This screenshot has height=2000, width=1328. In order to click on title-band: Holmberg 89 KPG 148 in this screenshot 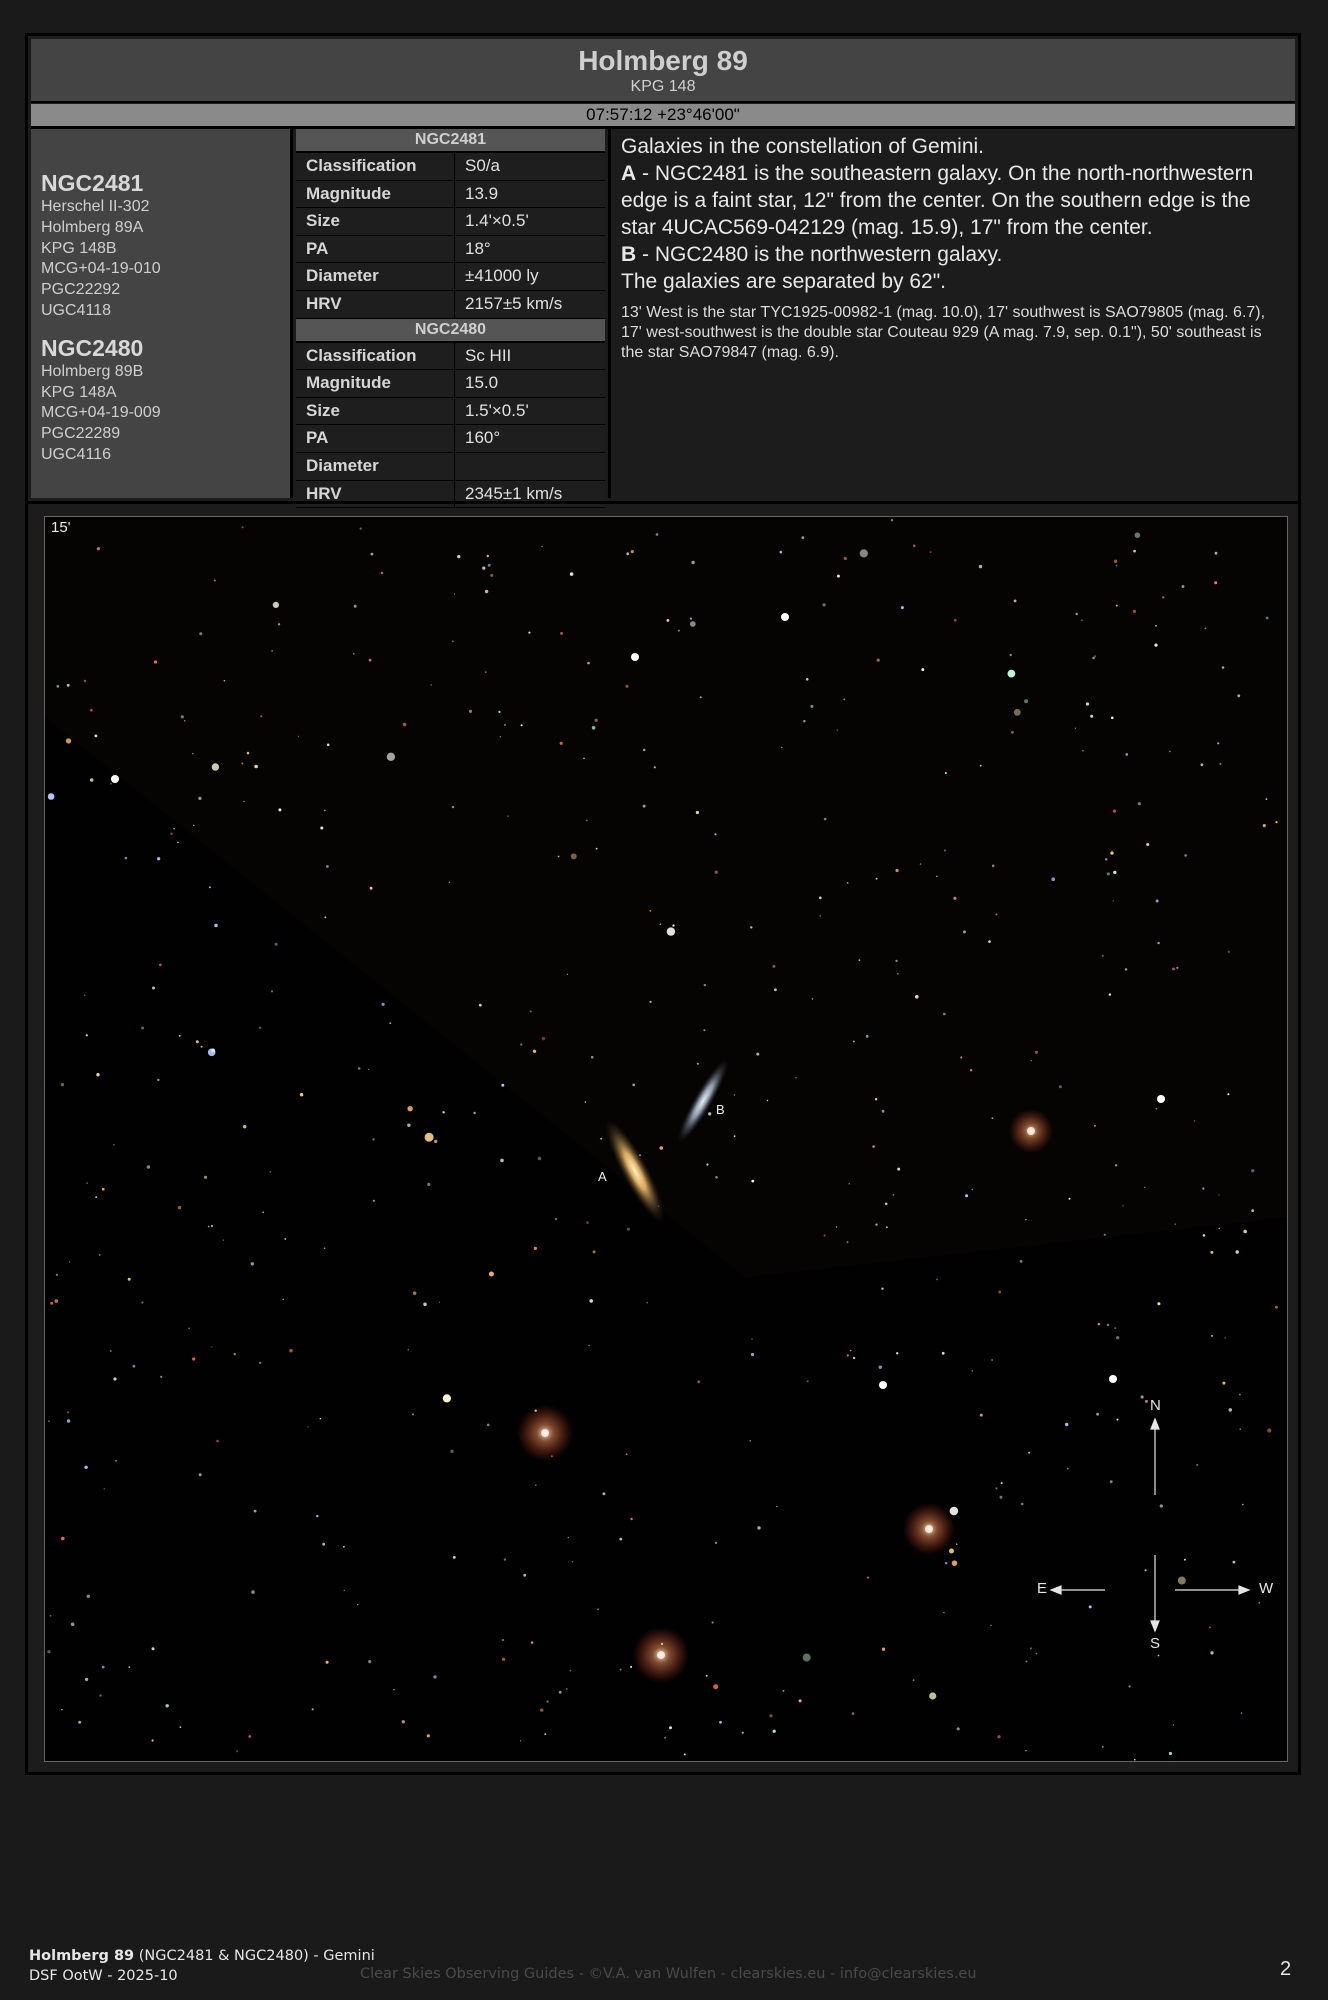, I will do `click(663, 71)`.